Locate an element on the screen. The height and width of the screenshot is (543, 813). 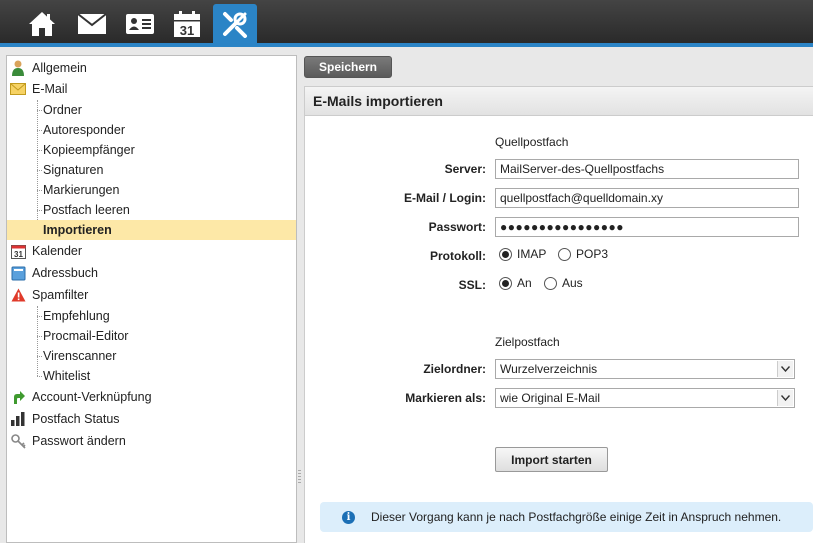
sidebar-item-spamfilter: Spamfilter is located at coordinates (151, 295).